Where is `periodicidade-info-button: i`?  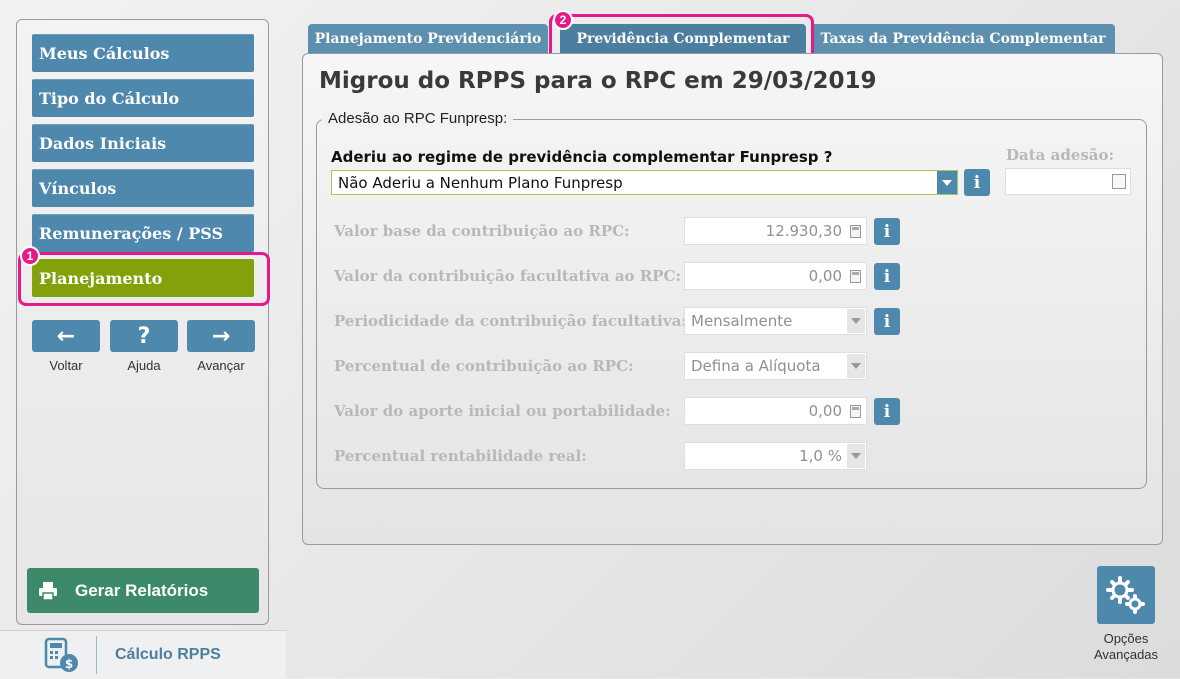 periodicidade-info-button: i is located at coordinates (887, 321).